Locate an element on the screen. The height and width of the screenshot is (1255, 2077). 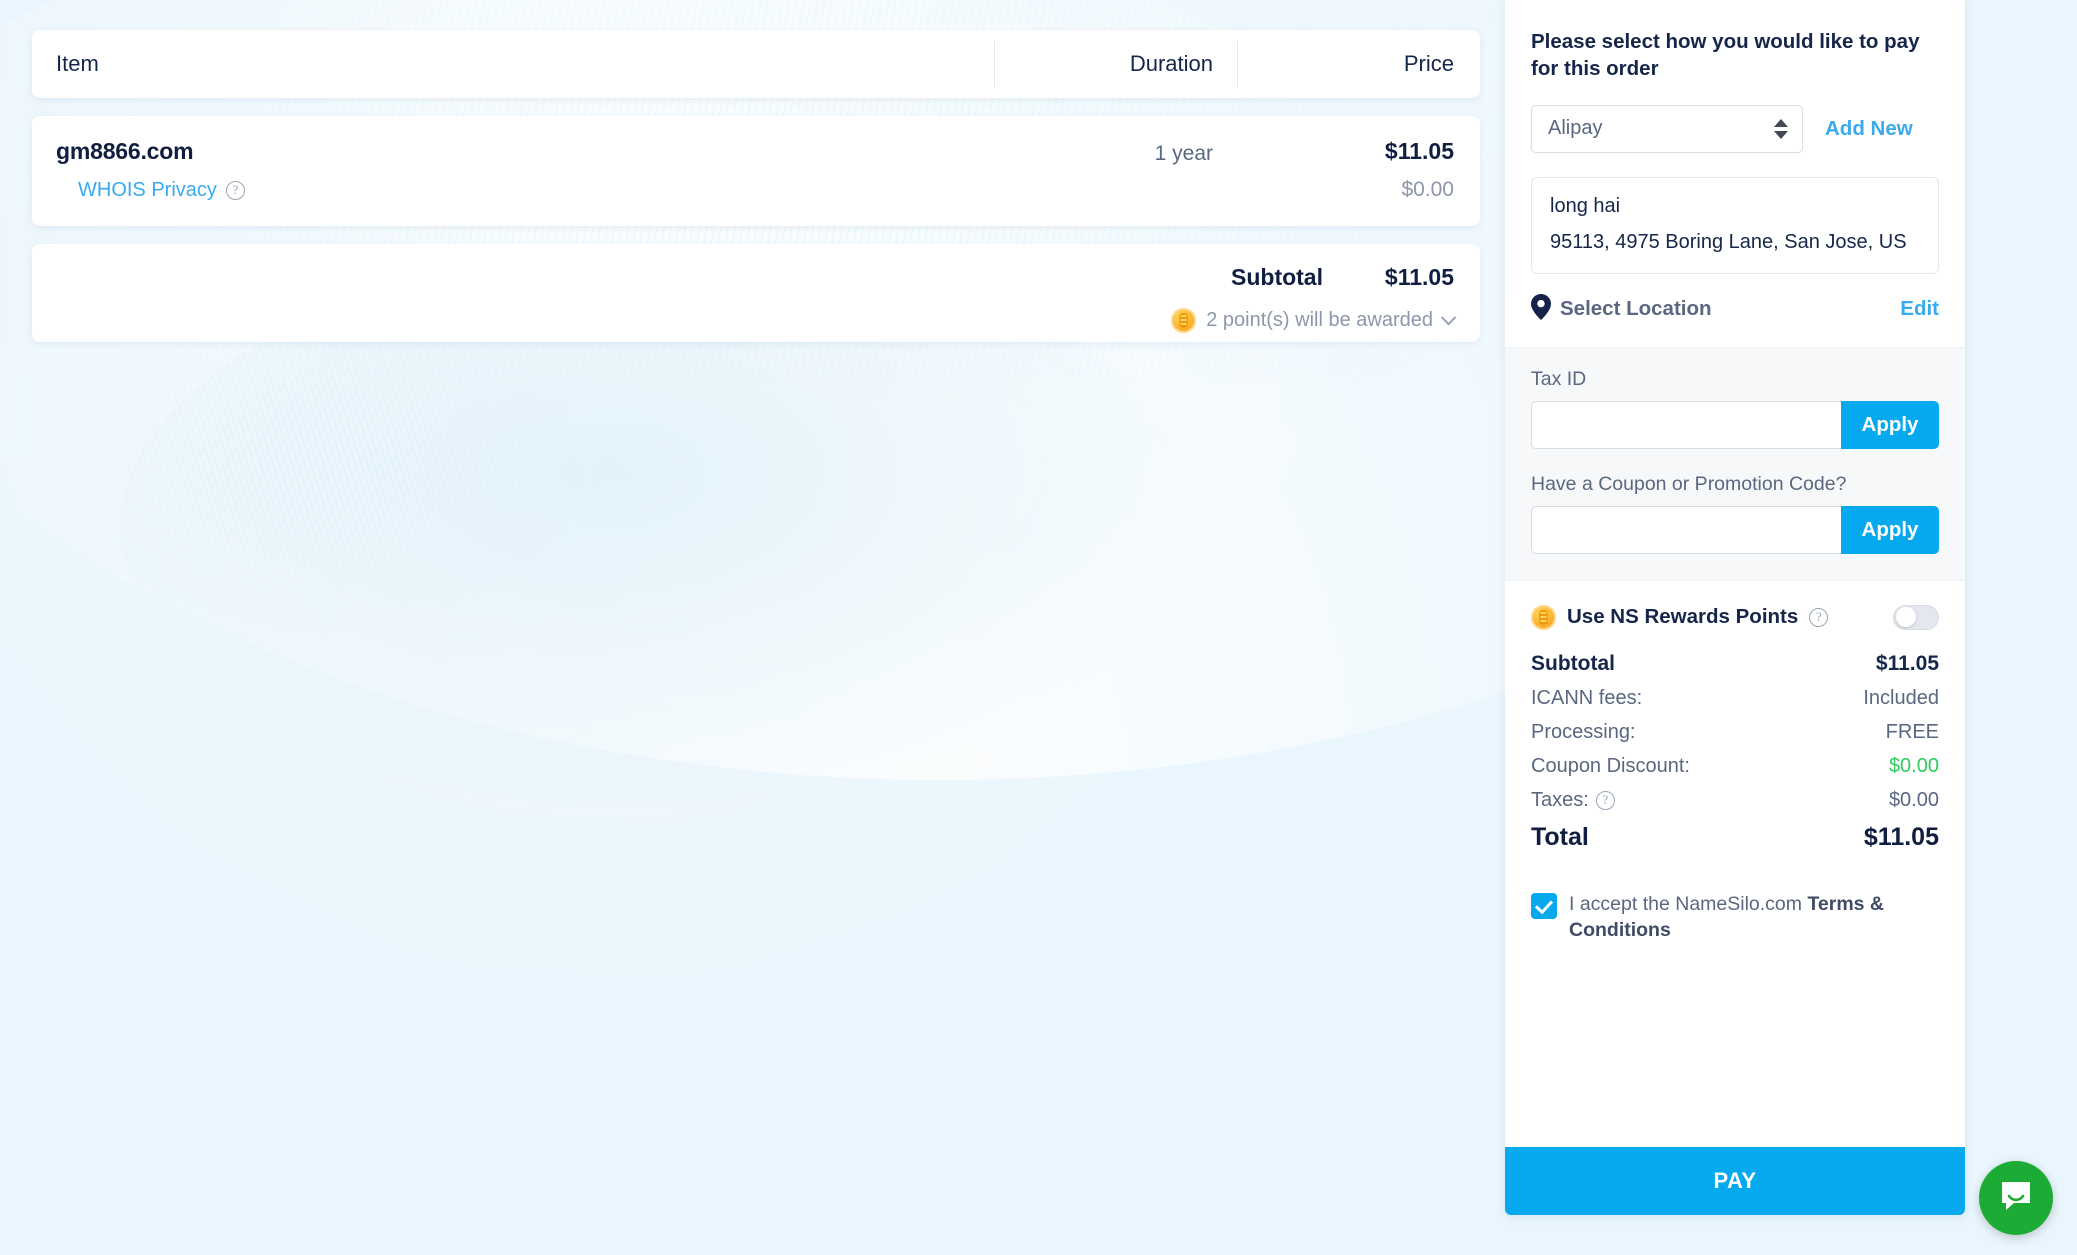
subtotal-label: Subtotal is located at coordinates (1277, 277).